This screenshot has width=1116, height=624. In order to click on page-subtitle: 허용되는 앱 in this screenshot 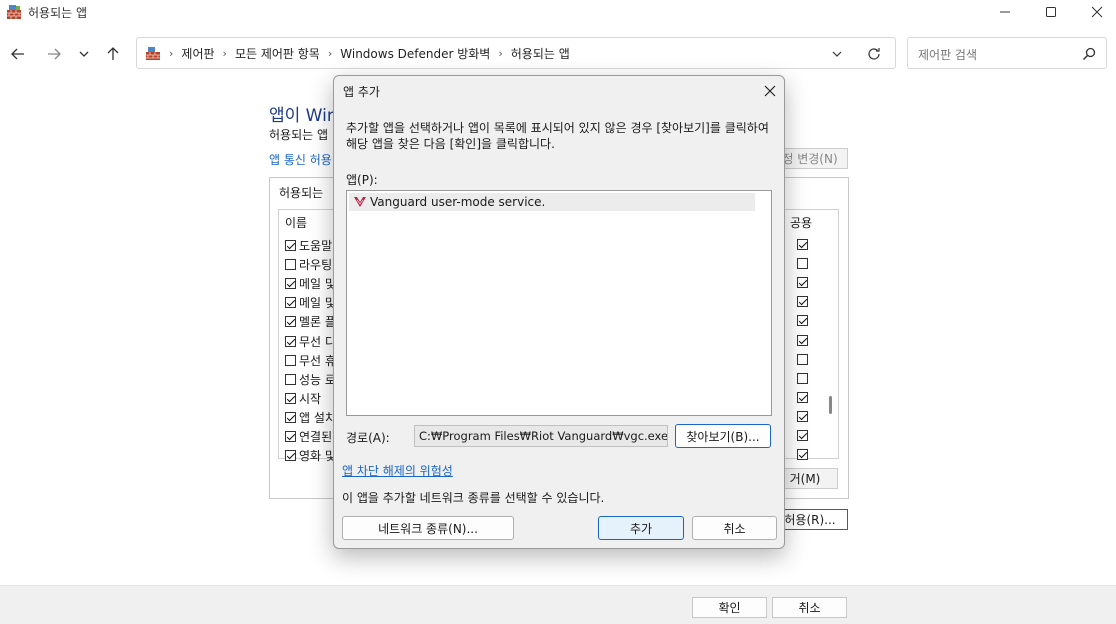, I will do `click(299, 135)`.